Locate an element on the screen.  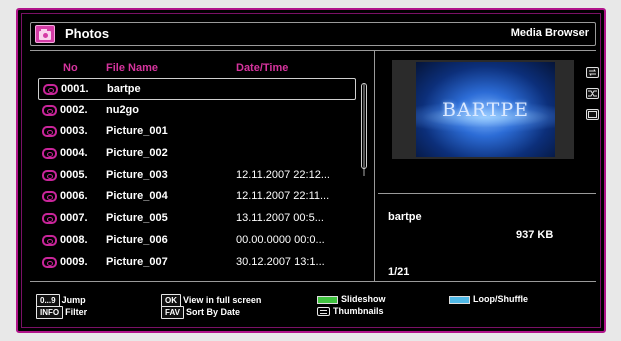
selected-file-size: 937 KB is located at coordinates (535, 235).